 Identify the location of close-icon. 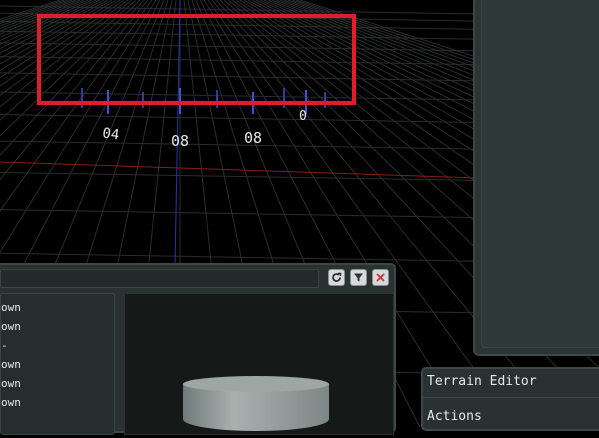
(380, 277).